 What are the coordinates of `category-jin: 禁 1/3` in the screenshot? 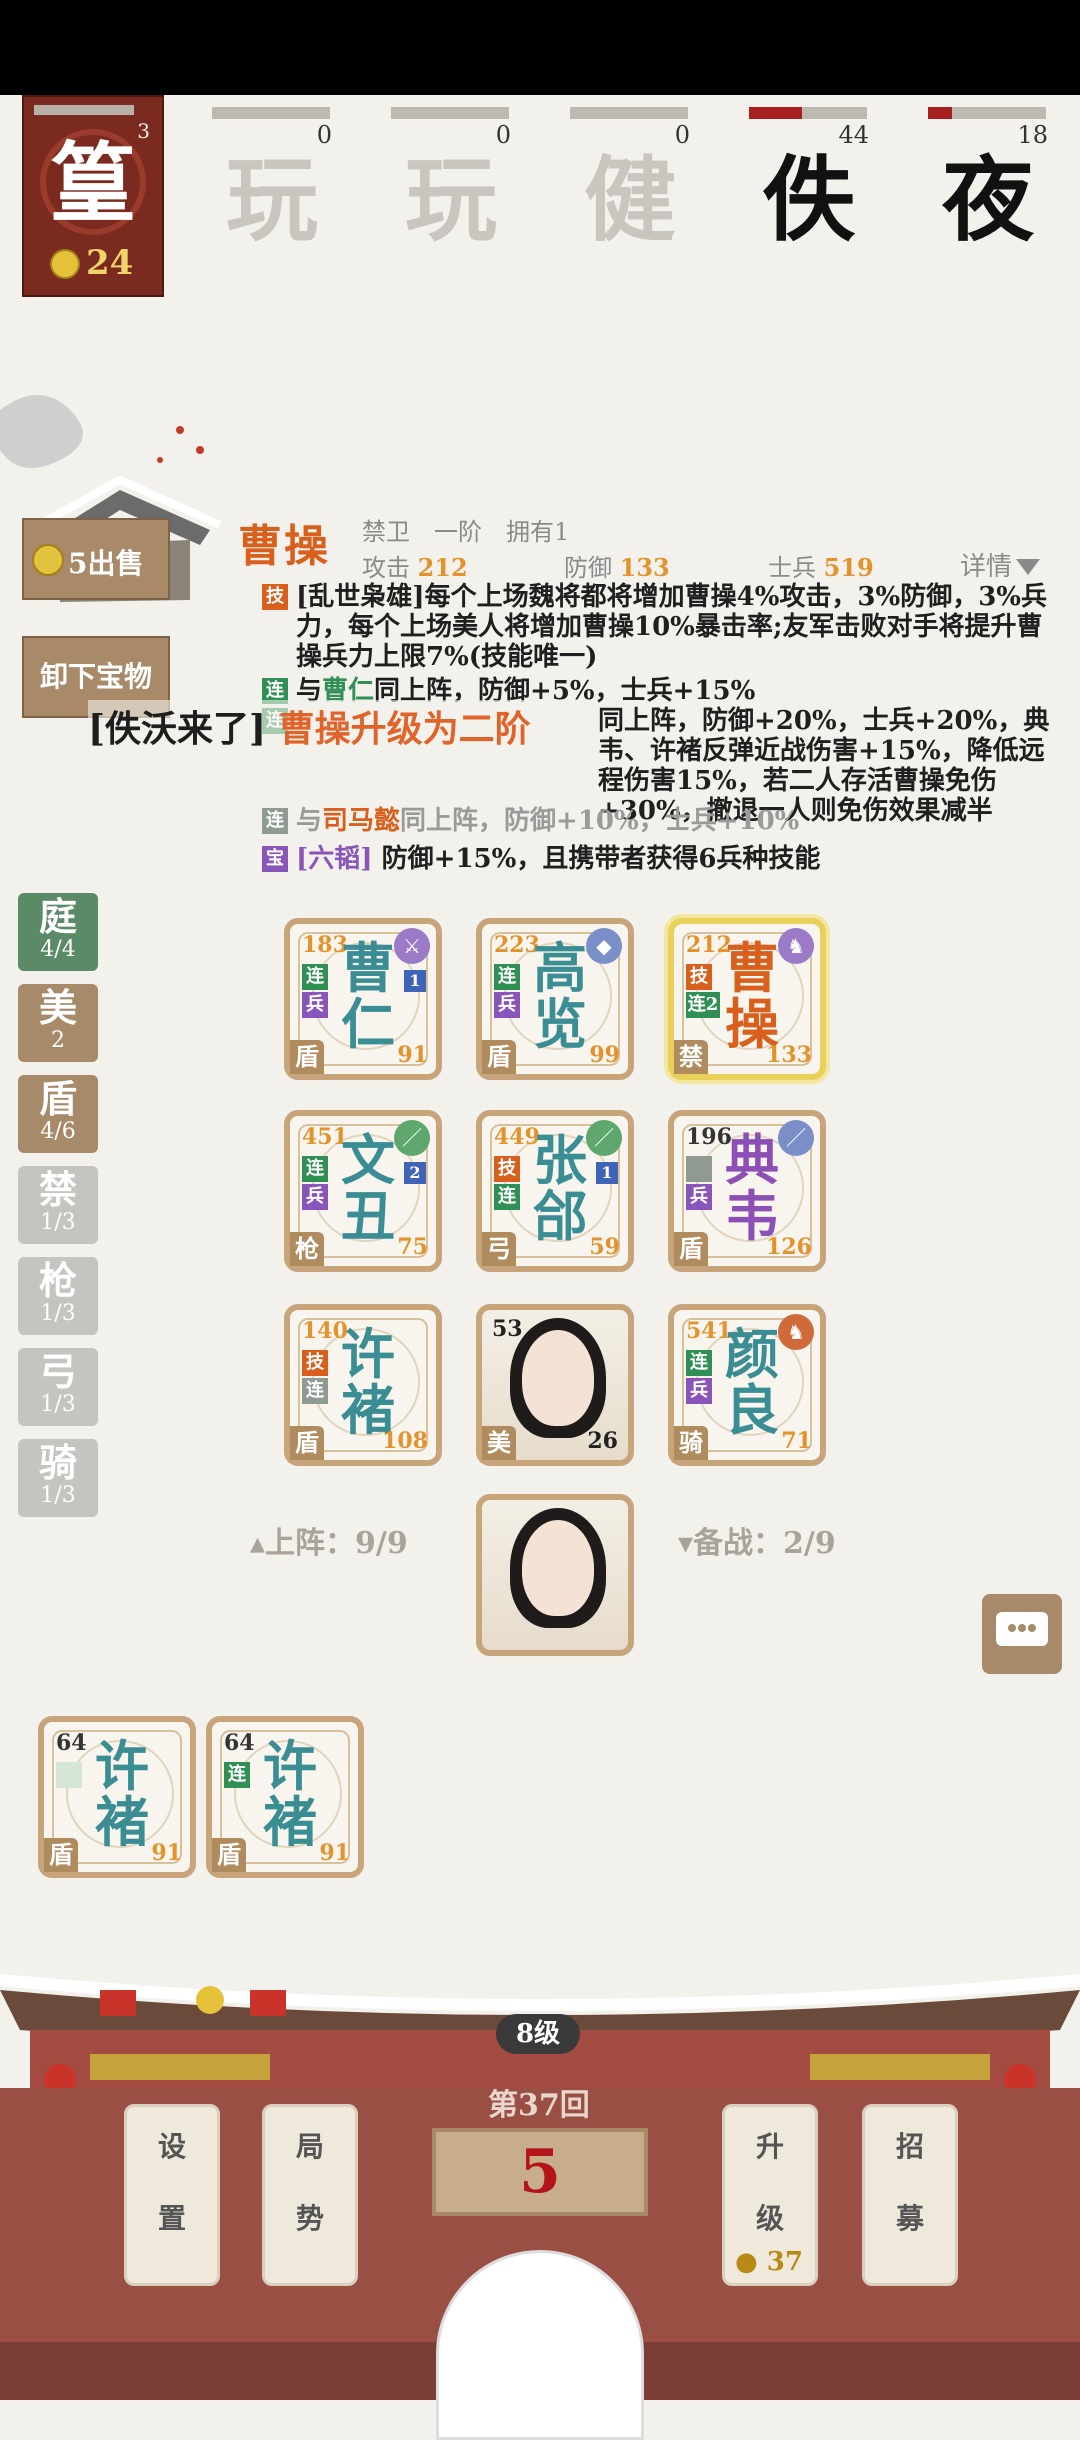 It's located at (58, 1205).